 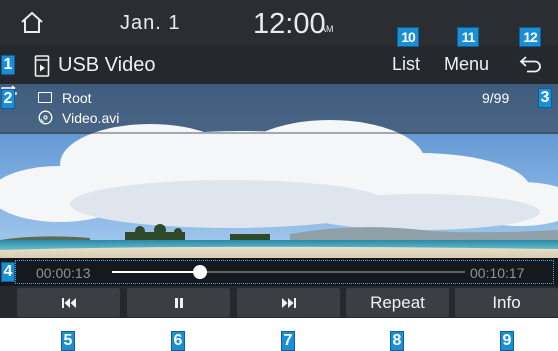 What do you see at coordinates (468, 37) in the screenshot?
I see `callout-11: 11` at bounding box center [468, 37].